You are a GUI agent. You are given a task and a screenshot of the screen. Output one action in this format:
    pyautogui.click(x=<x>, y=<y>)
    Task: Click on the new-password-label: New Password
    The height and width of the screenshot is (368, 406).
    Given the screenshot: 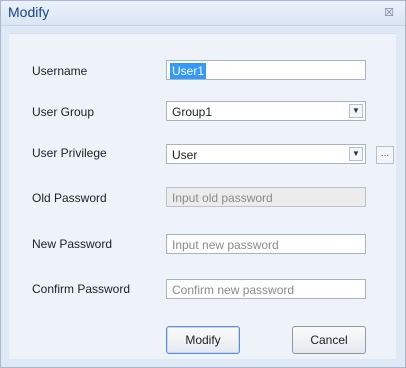 What is the action you would take?
    pyautogui.click(x=72, y=244)
    